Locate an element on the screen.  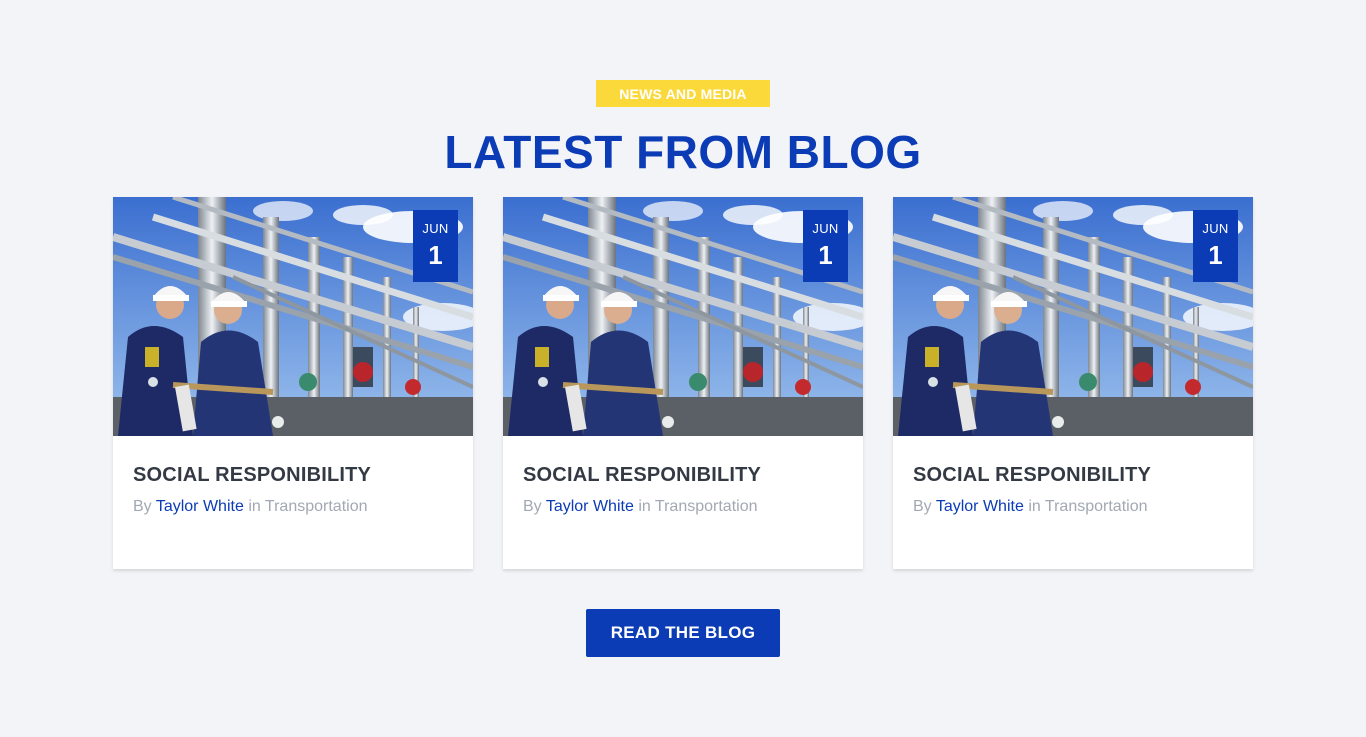
section-title: LATEST FROM BLOG is located at coordinates (683, 152).